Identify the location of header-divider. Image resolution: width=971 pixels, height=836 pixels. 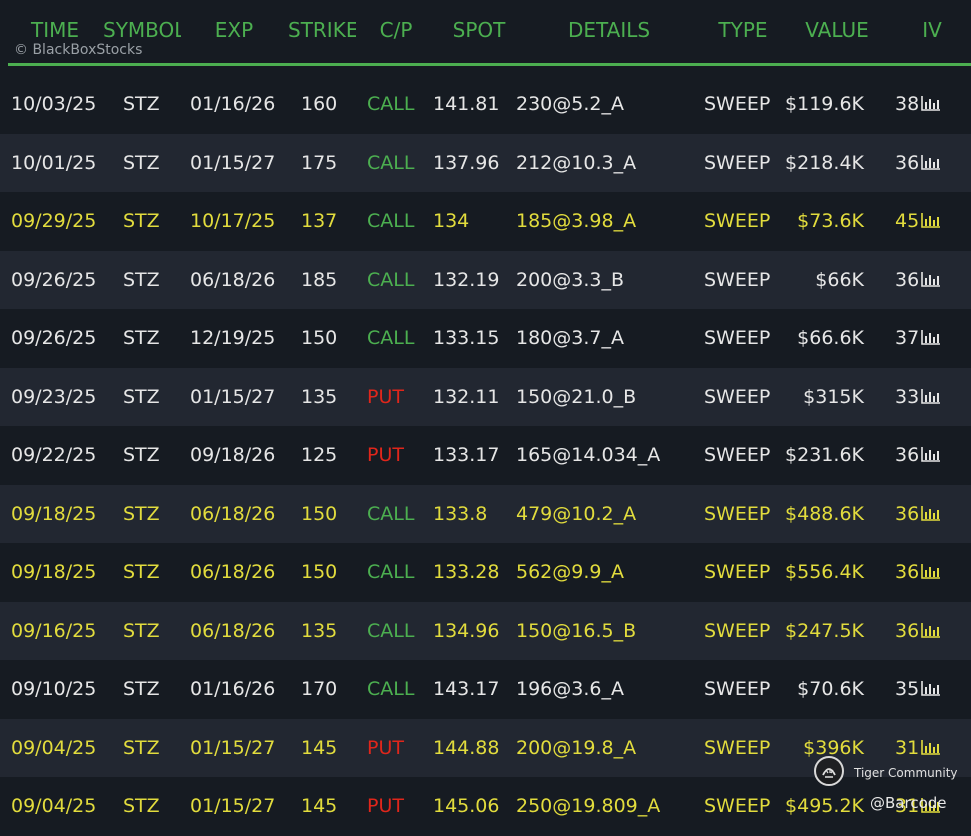
(489, 64).